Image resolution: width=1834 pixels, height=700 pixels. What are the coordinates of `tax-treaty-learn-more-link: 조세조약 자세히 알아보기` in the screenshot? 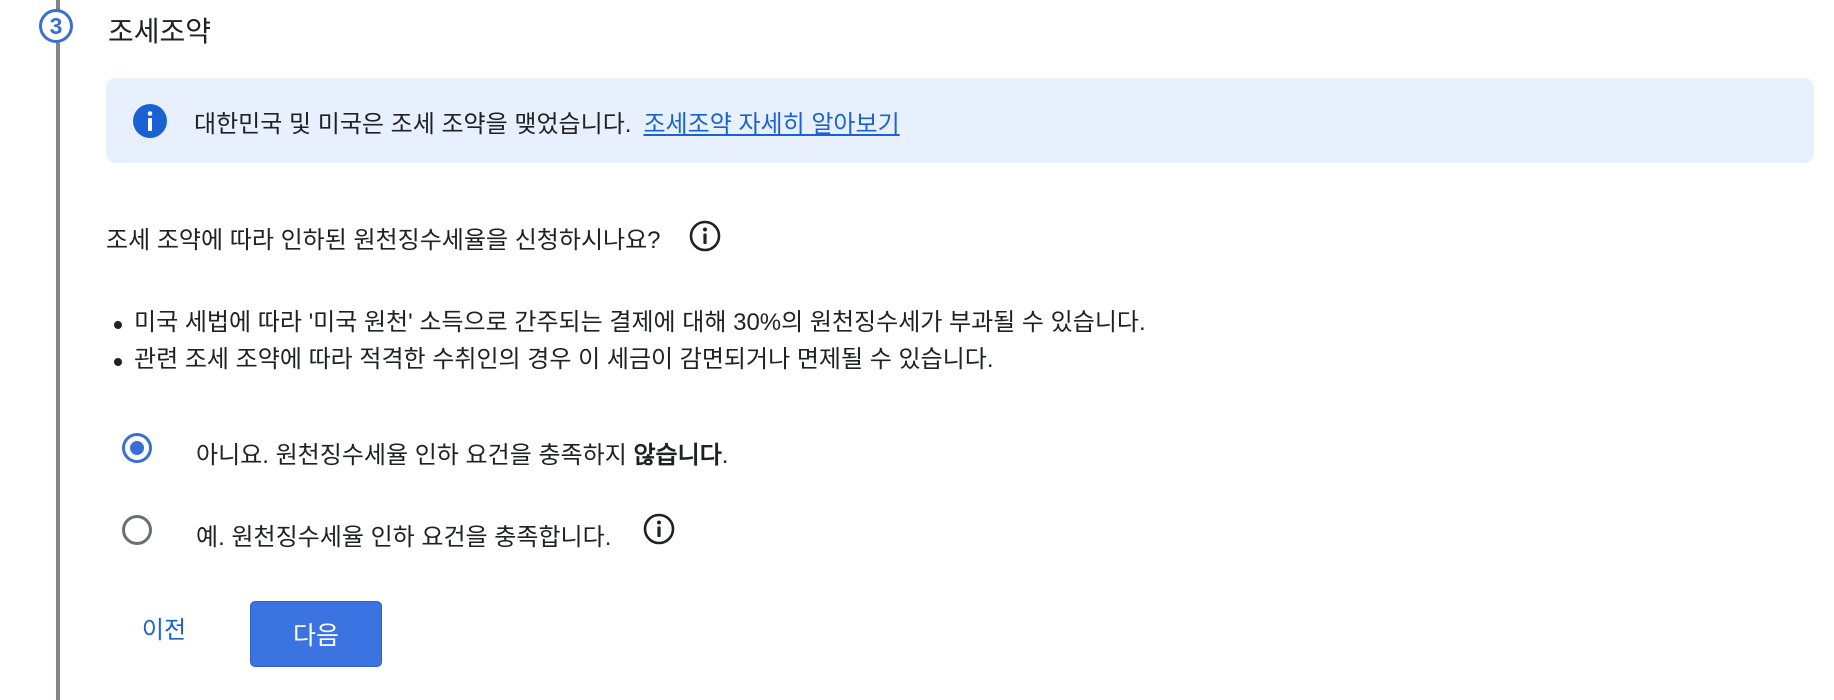 It's located at (771, 124).